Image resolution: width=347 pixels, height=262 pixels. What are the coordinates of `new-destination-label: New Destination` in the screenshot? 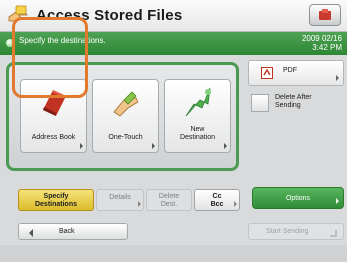 It's located at (197, 134).